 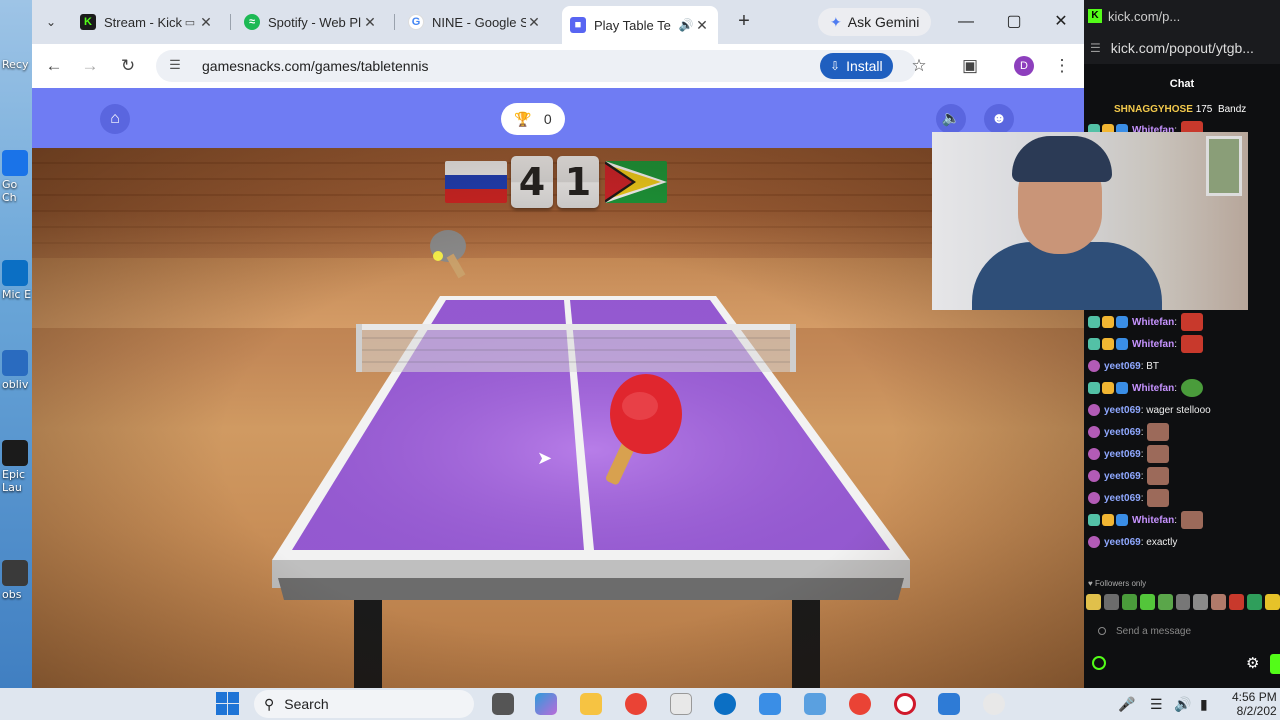 I want to click on forward-button: →, so click(x=90, y=66).